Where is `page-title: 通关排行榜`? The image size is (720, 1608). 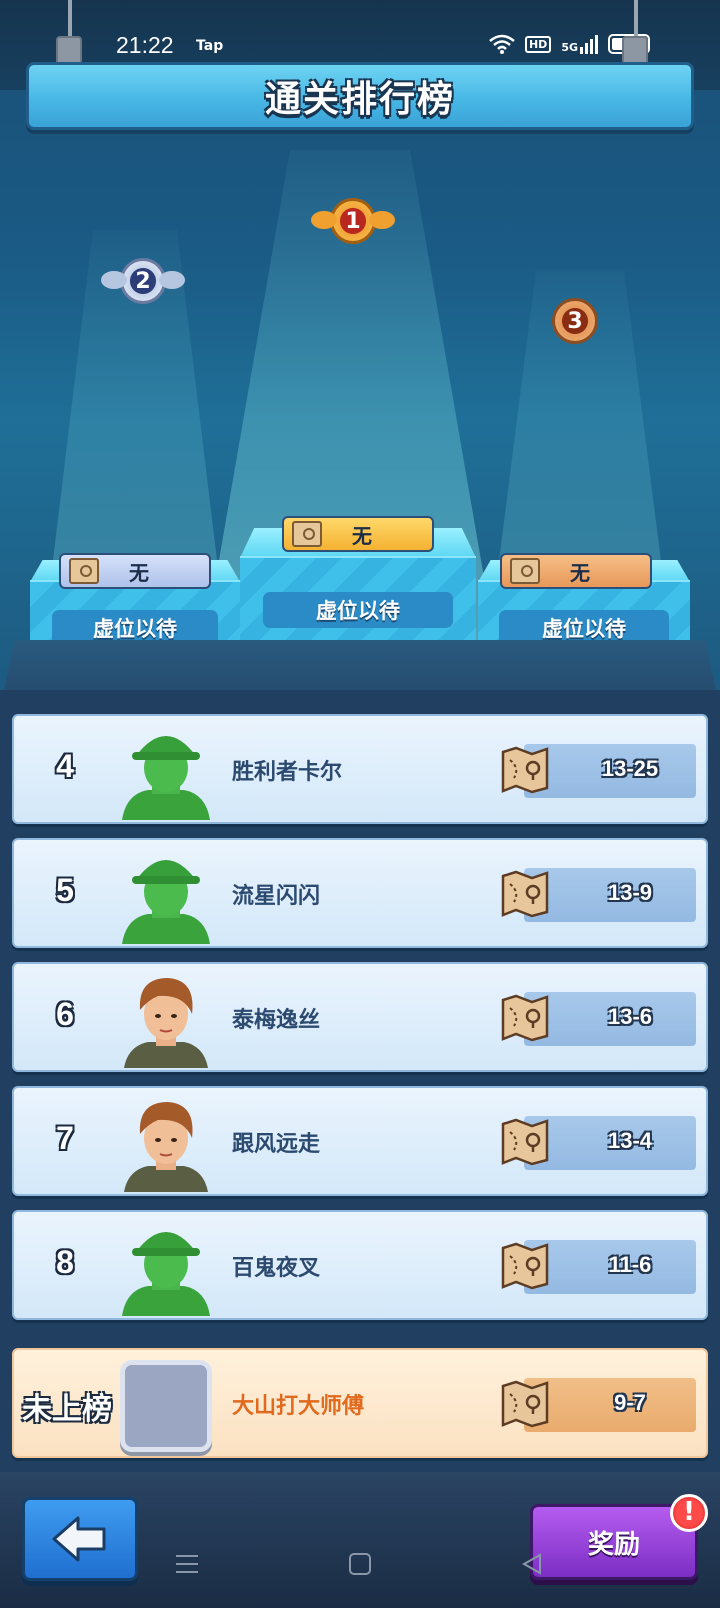
page-title: 通关排行榜 is located at coordinates (359, 99).